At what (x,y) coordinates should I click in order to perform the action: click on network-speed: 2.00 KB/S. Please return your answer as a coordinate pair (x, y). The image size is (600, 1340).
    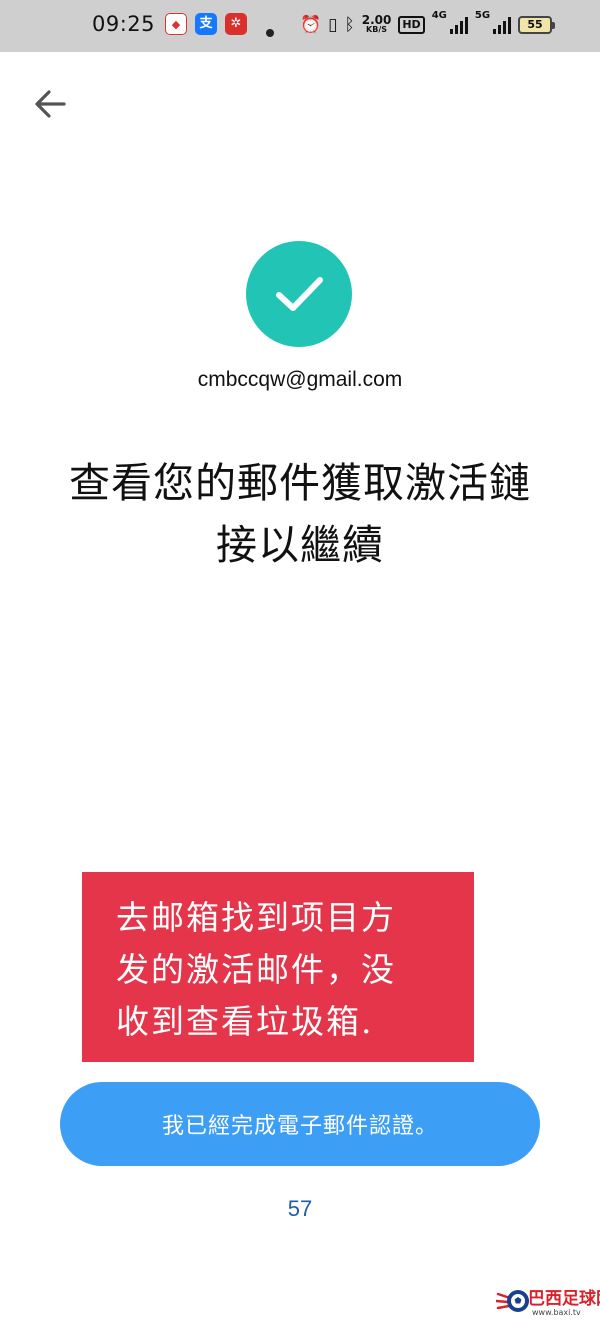
    Looking at the image, I should click on (376, 24).